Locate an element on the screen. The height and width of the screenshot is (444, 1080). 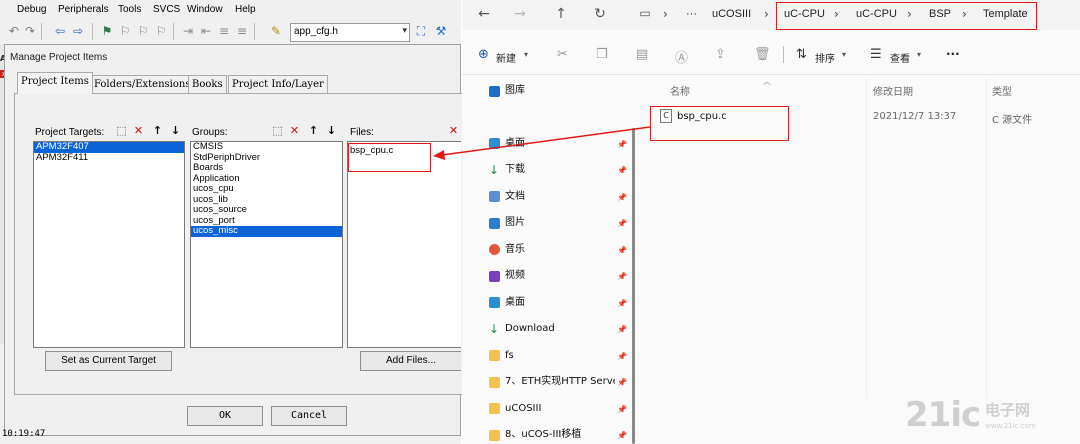
watermark-text: 电子网 is located at coordinates (1008, 410).